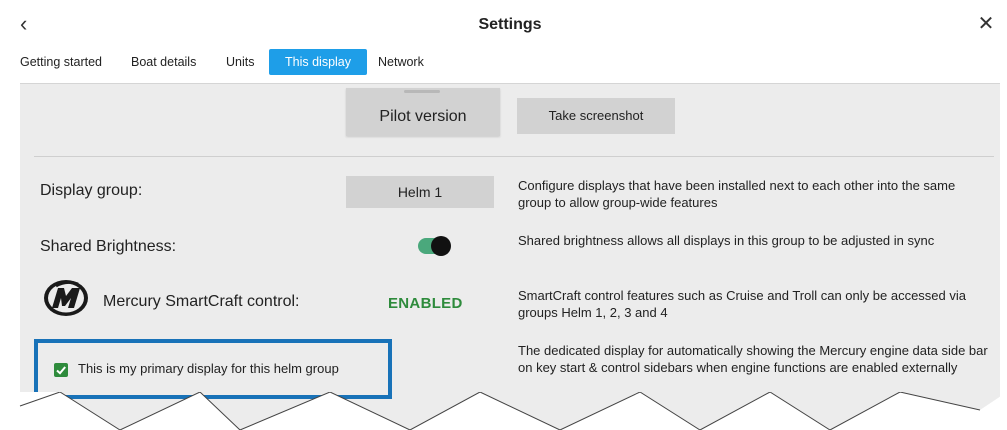 The image size is (1007, 430). What do you see at coordinates (514, 156) in the screenshot?
I see `section-divider` at bounding box center [514, 156].